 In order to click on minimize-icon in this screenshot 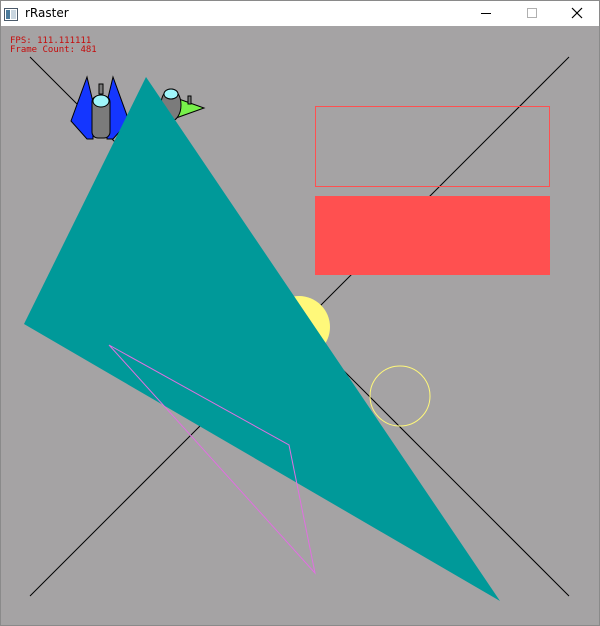, I will do `click(486, 13)`.